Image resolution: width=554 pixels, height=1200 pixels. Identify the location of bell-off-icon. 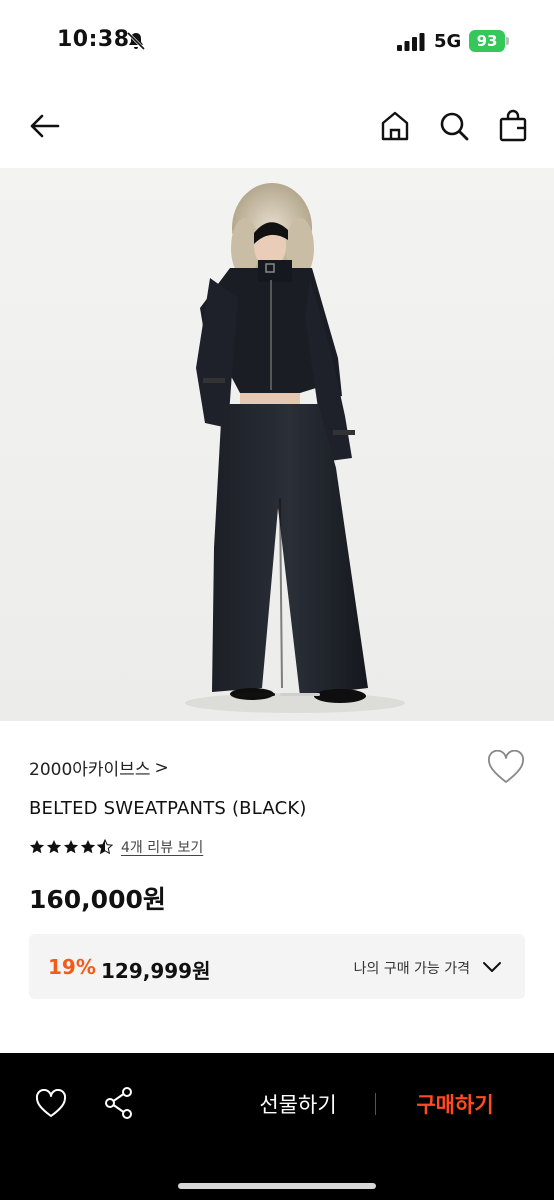
(136, 41).